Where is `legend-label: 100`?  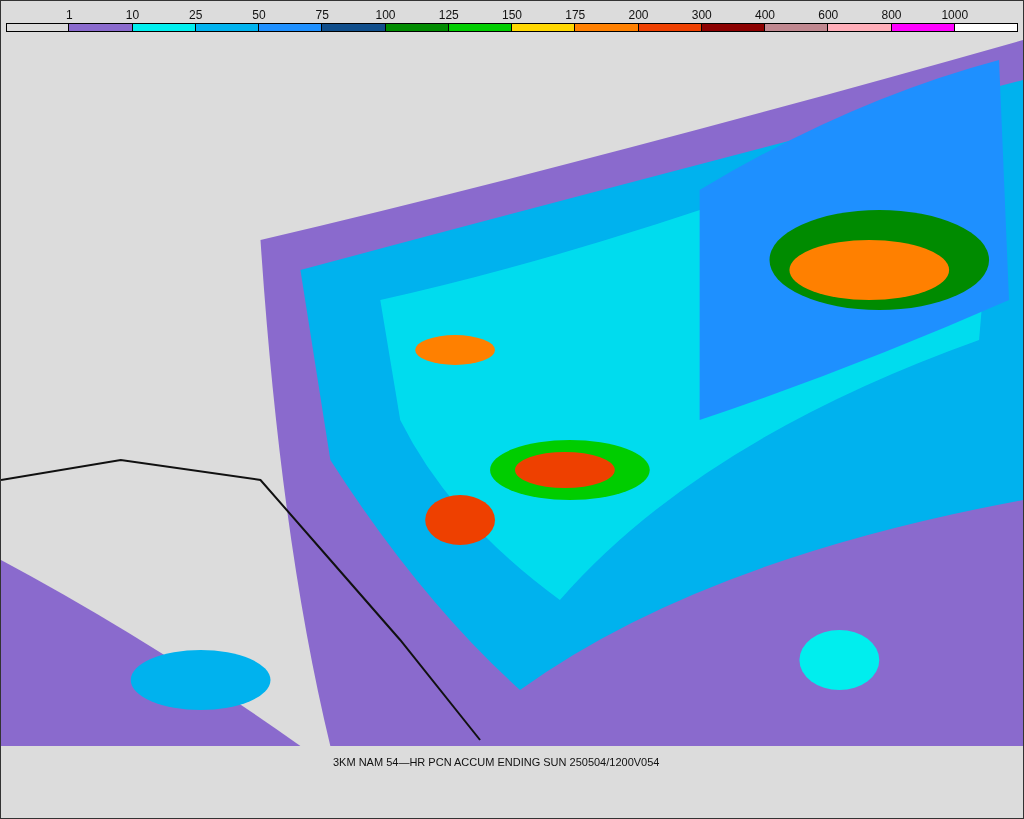
legend-label: 100 is located at coordinates (385, 15).